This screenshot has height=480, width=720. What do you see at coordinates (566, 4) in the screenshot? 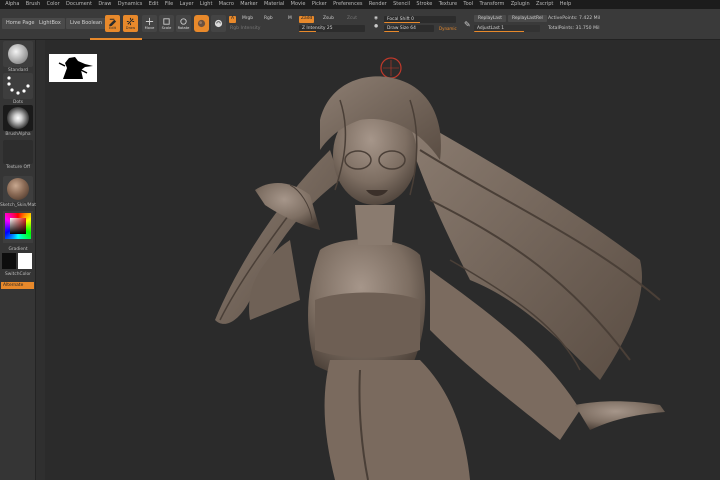
I see `menu-item-help: Help` at bounding box center [566, 4].